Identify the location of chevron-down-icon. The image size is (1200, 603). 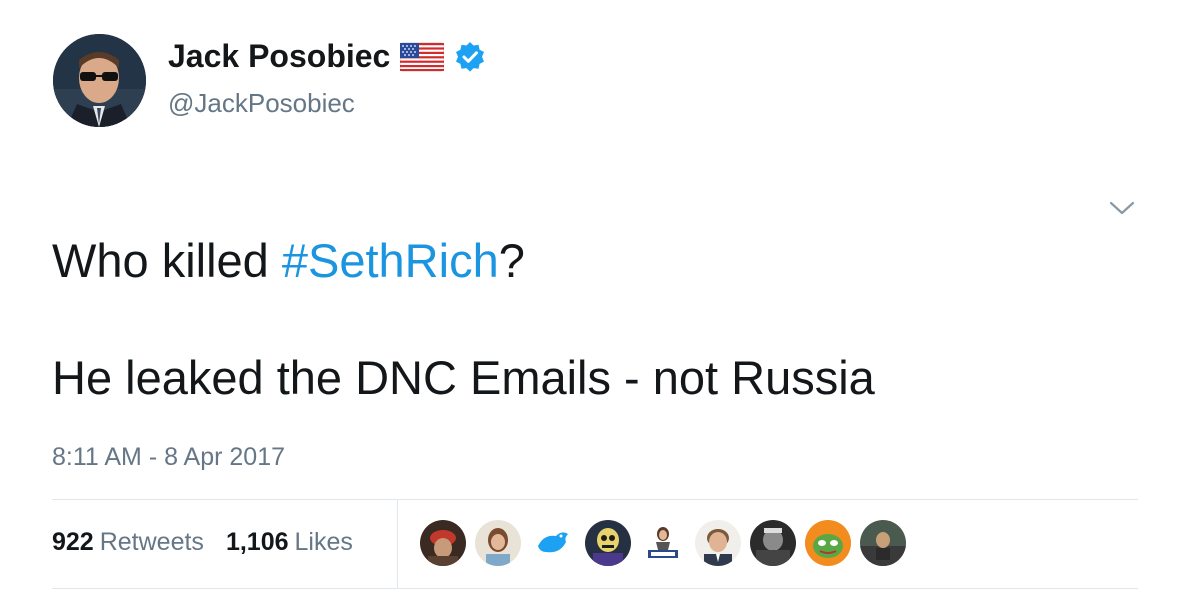
(1122, 208).